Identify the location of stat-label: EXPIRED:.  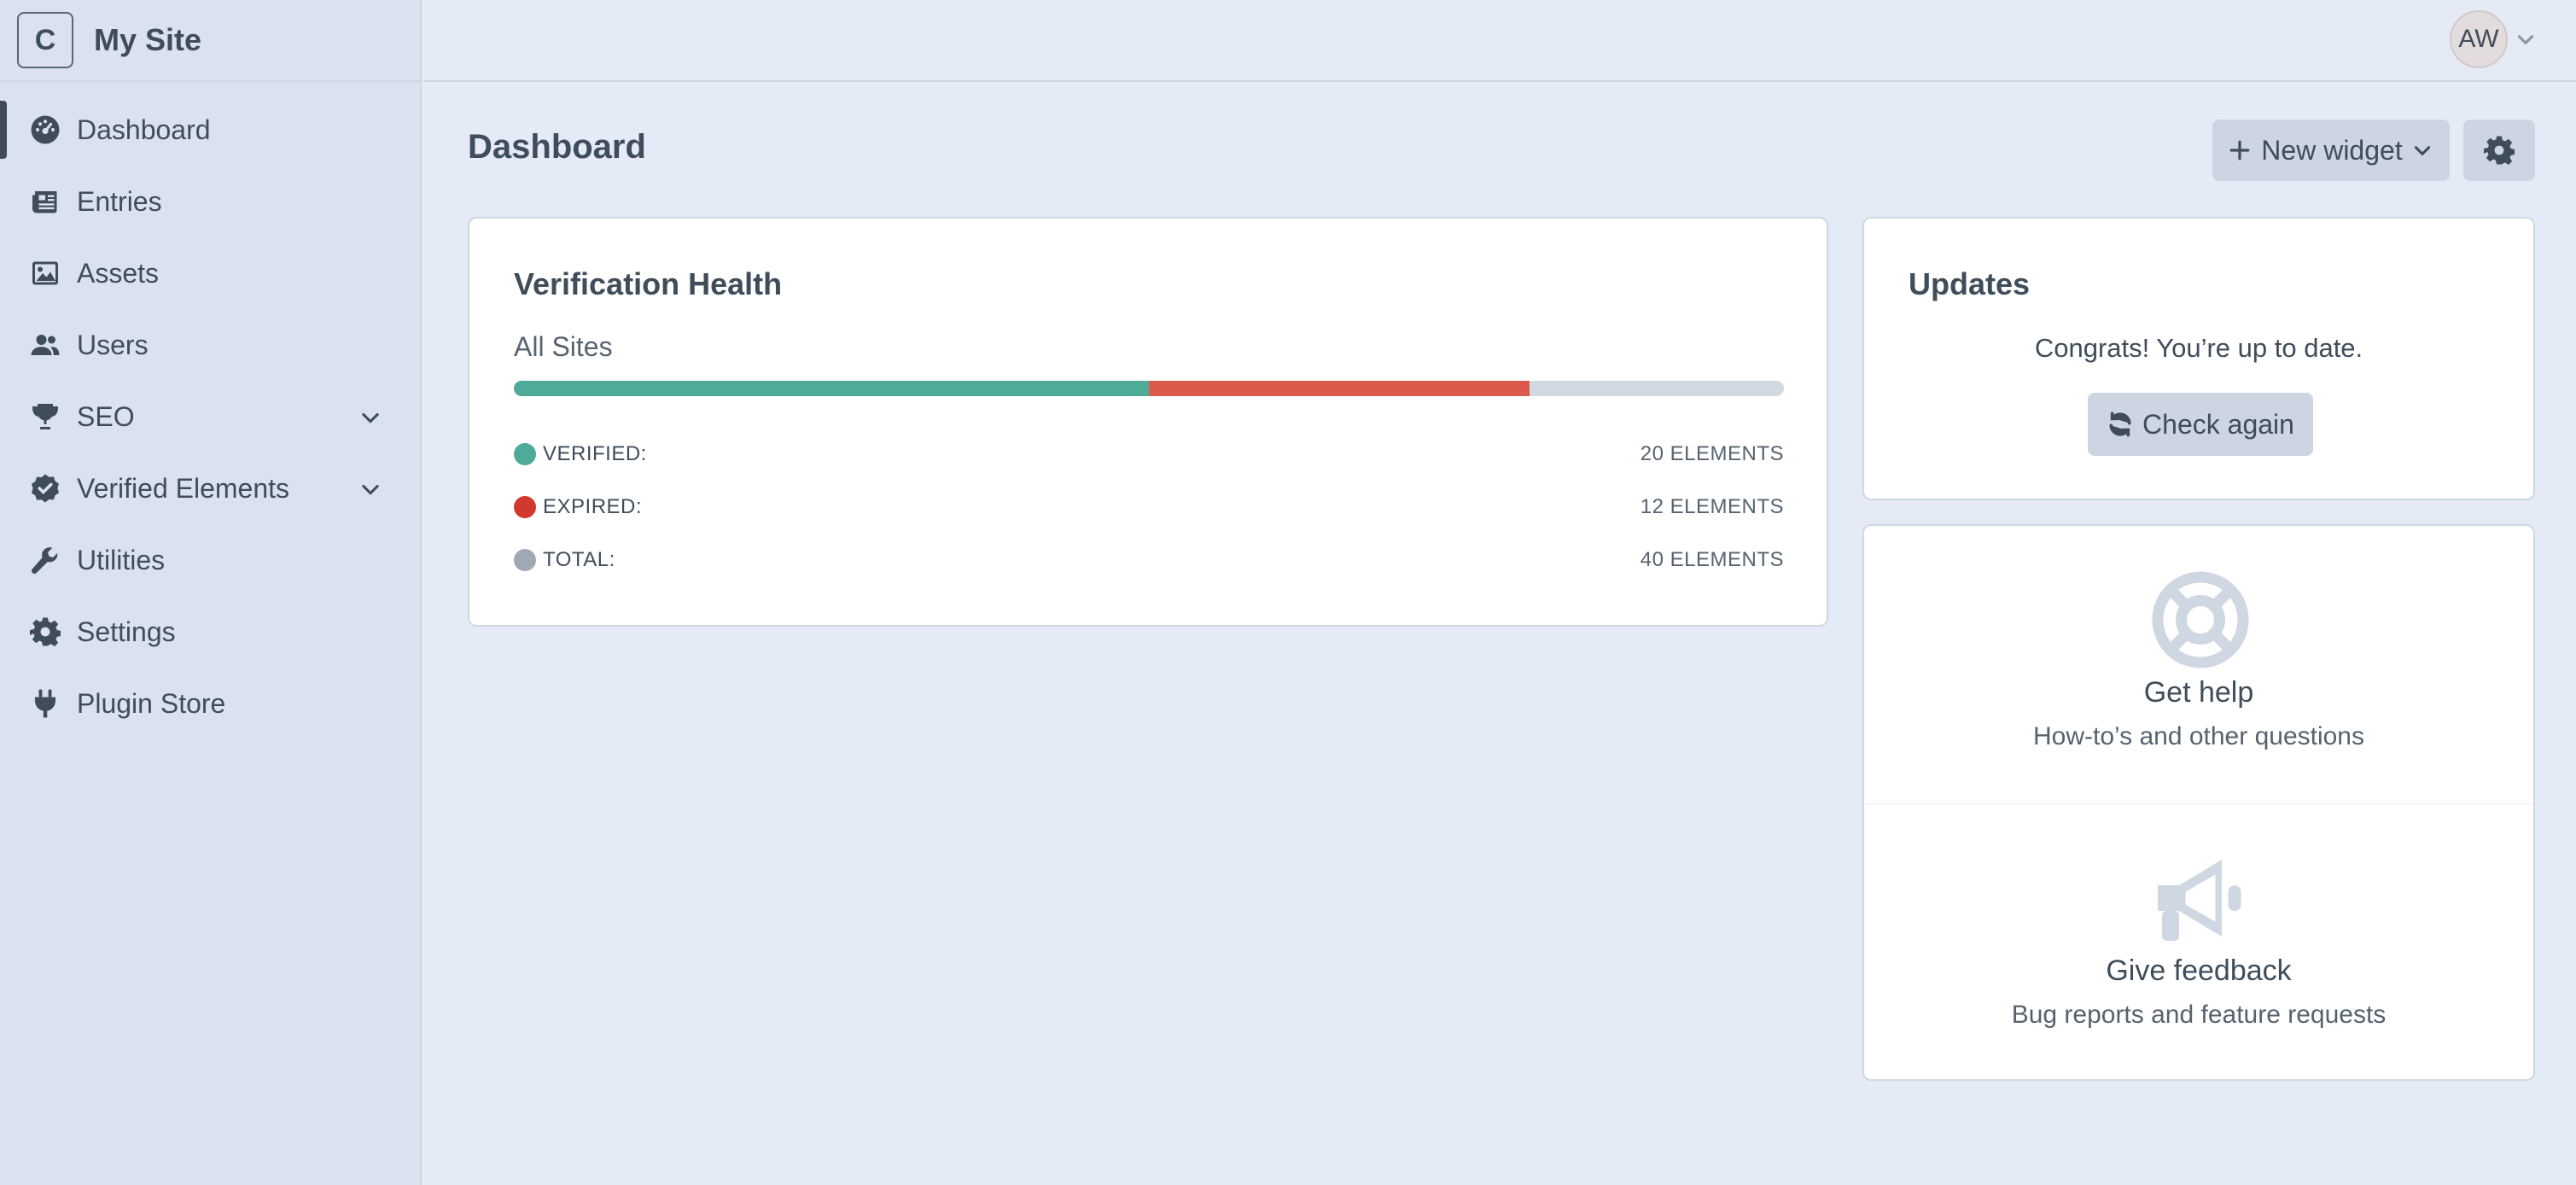
(593, 506).